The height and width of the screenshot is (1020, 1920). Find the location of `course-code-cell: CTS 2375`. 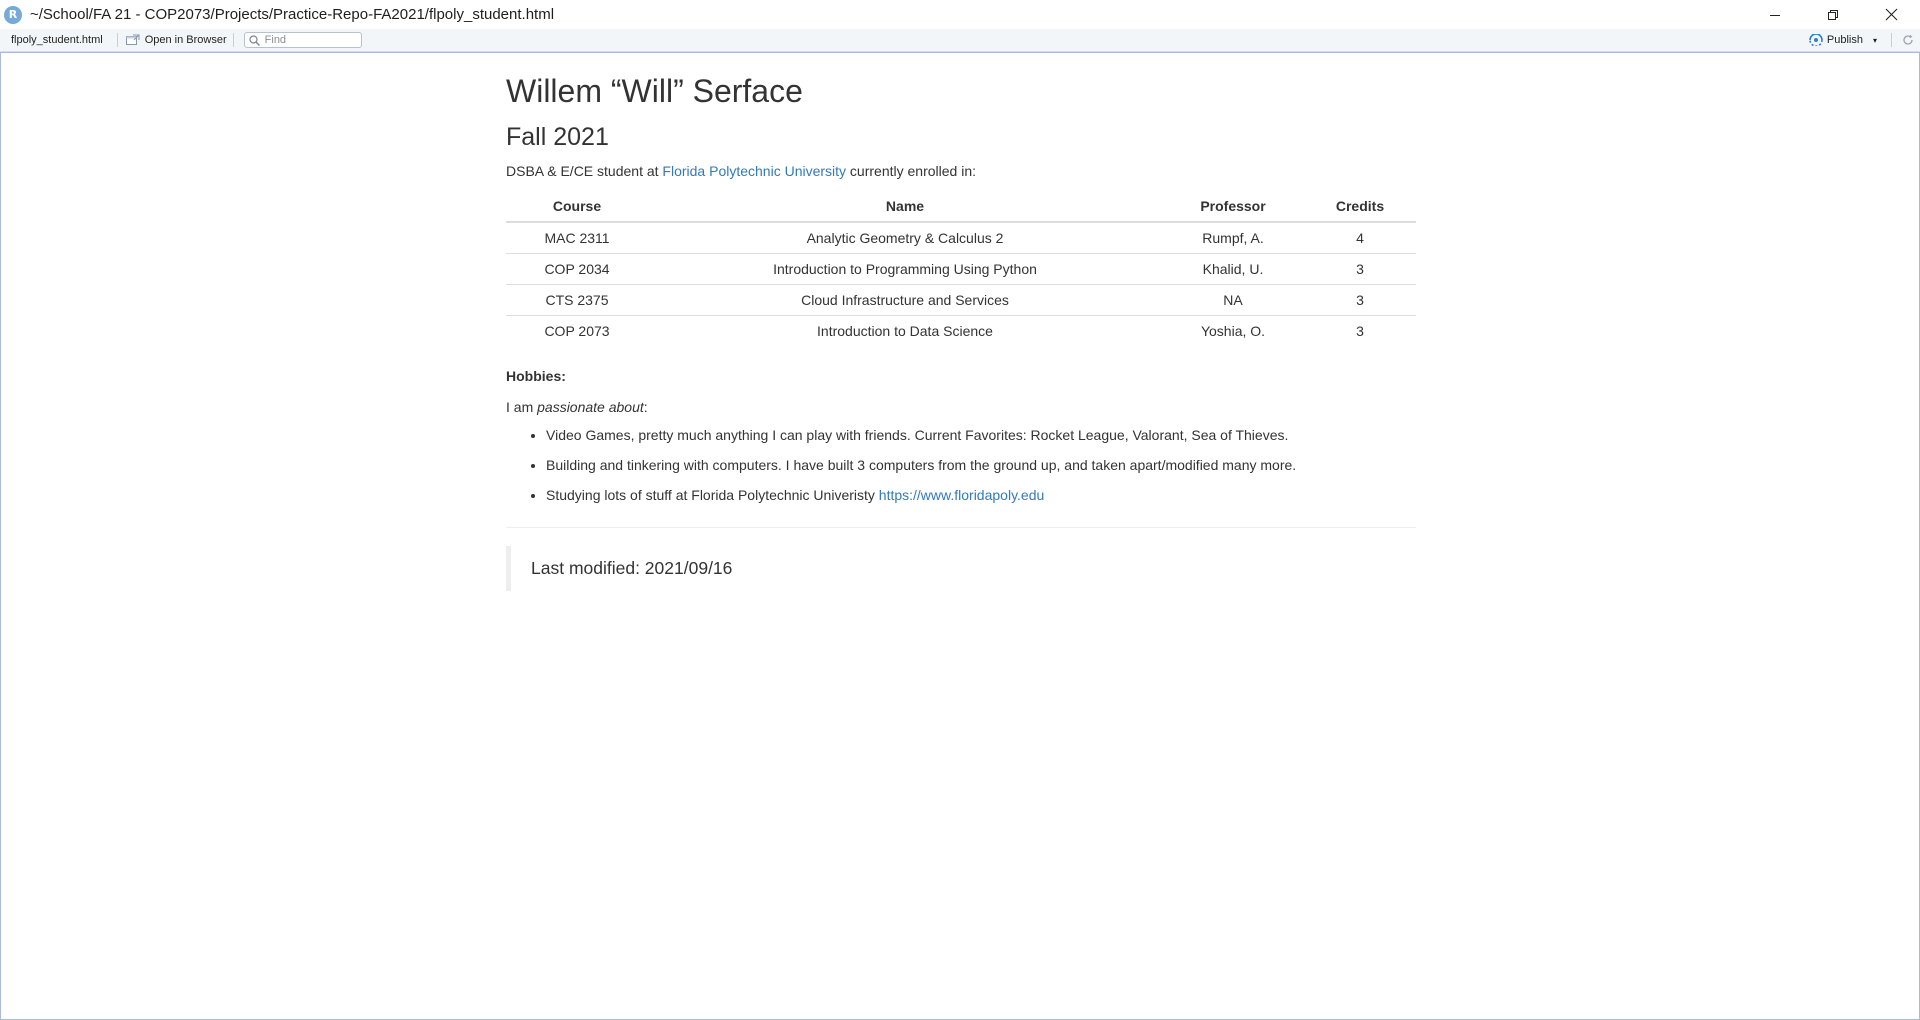

course-code-cell: CTS 2375 is located at coordinates (577, 300).